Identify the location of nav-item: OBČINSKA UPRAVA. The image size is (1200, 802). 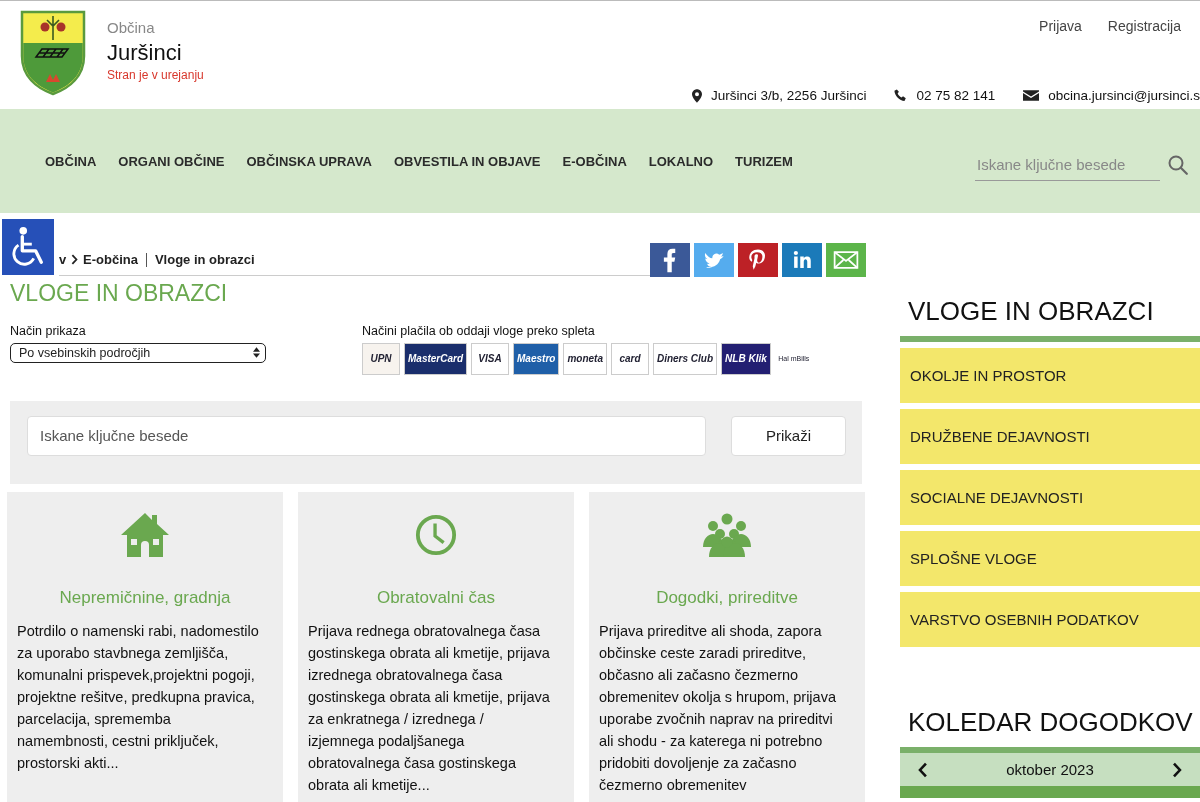
(309, 161).